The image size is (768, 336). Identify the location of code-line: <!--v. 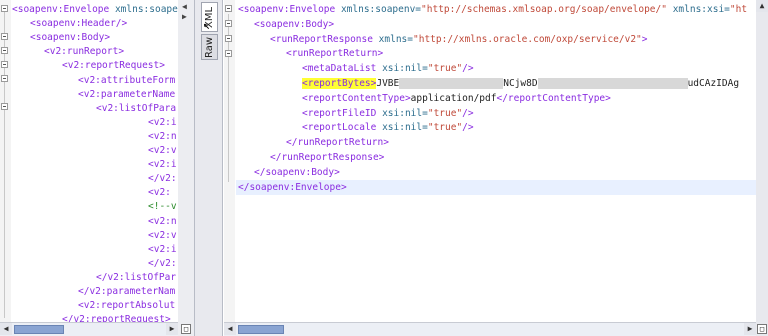
(162, 206).